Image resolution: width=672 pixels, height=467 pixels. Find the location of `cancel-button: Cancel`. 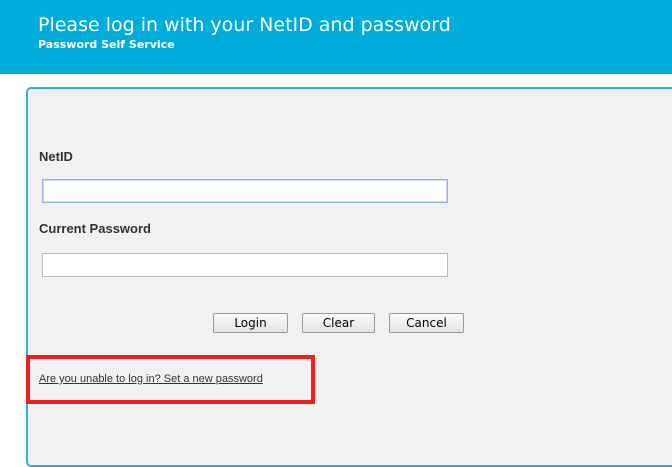

cancel-button: Cancel is located at coordinates (426, 323).